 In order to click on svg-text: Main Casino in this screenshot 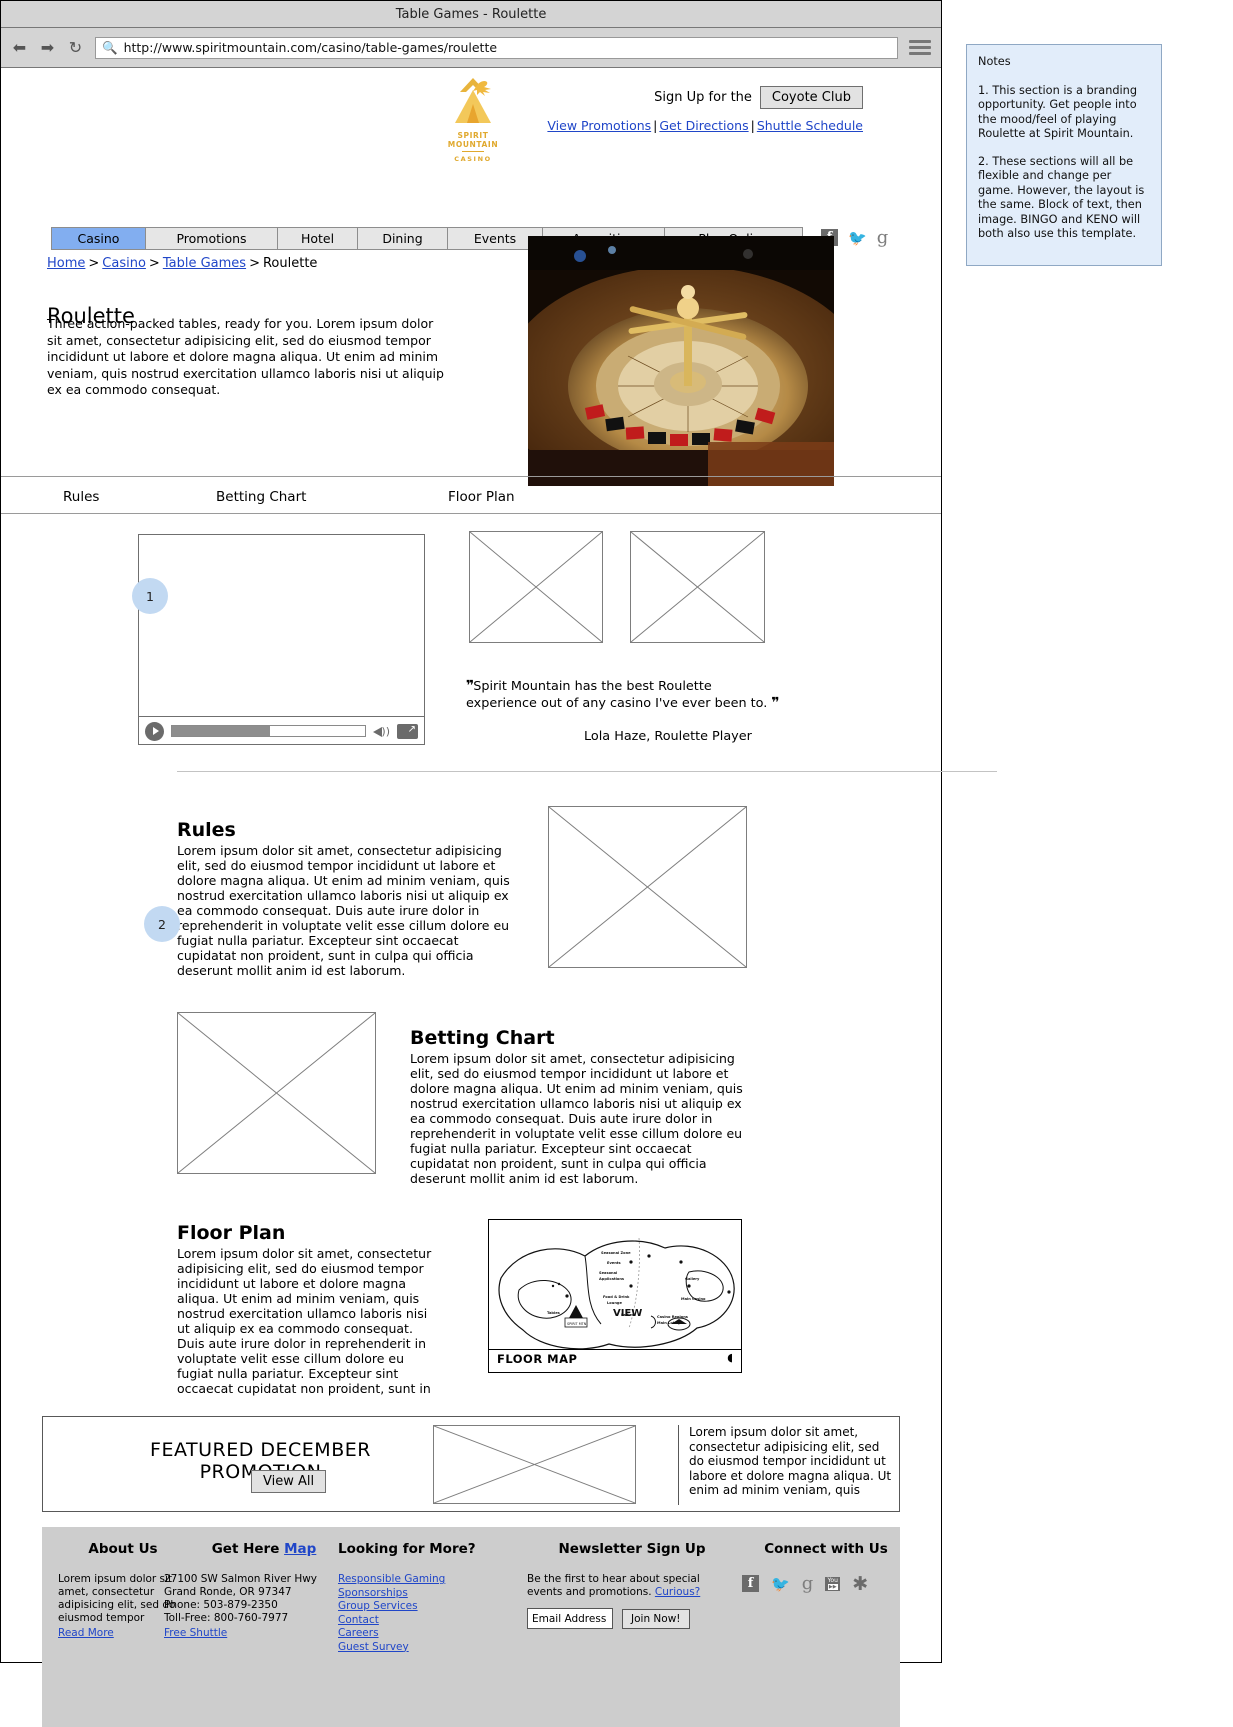, I will do `click(693, 1299)`.